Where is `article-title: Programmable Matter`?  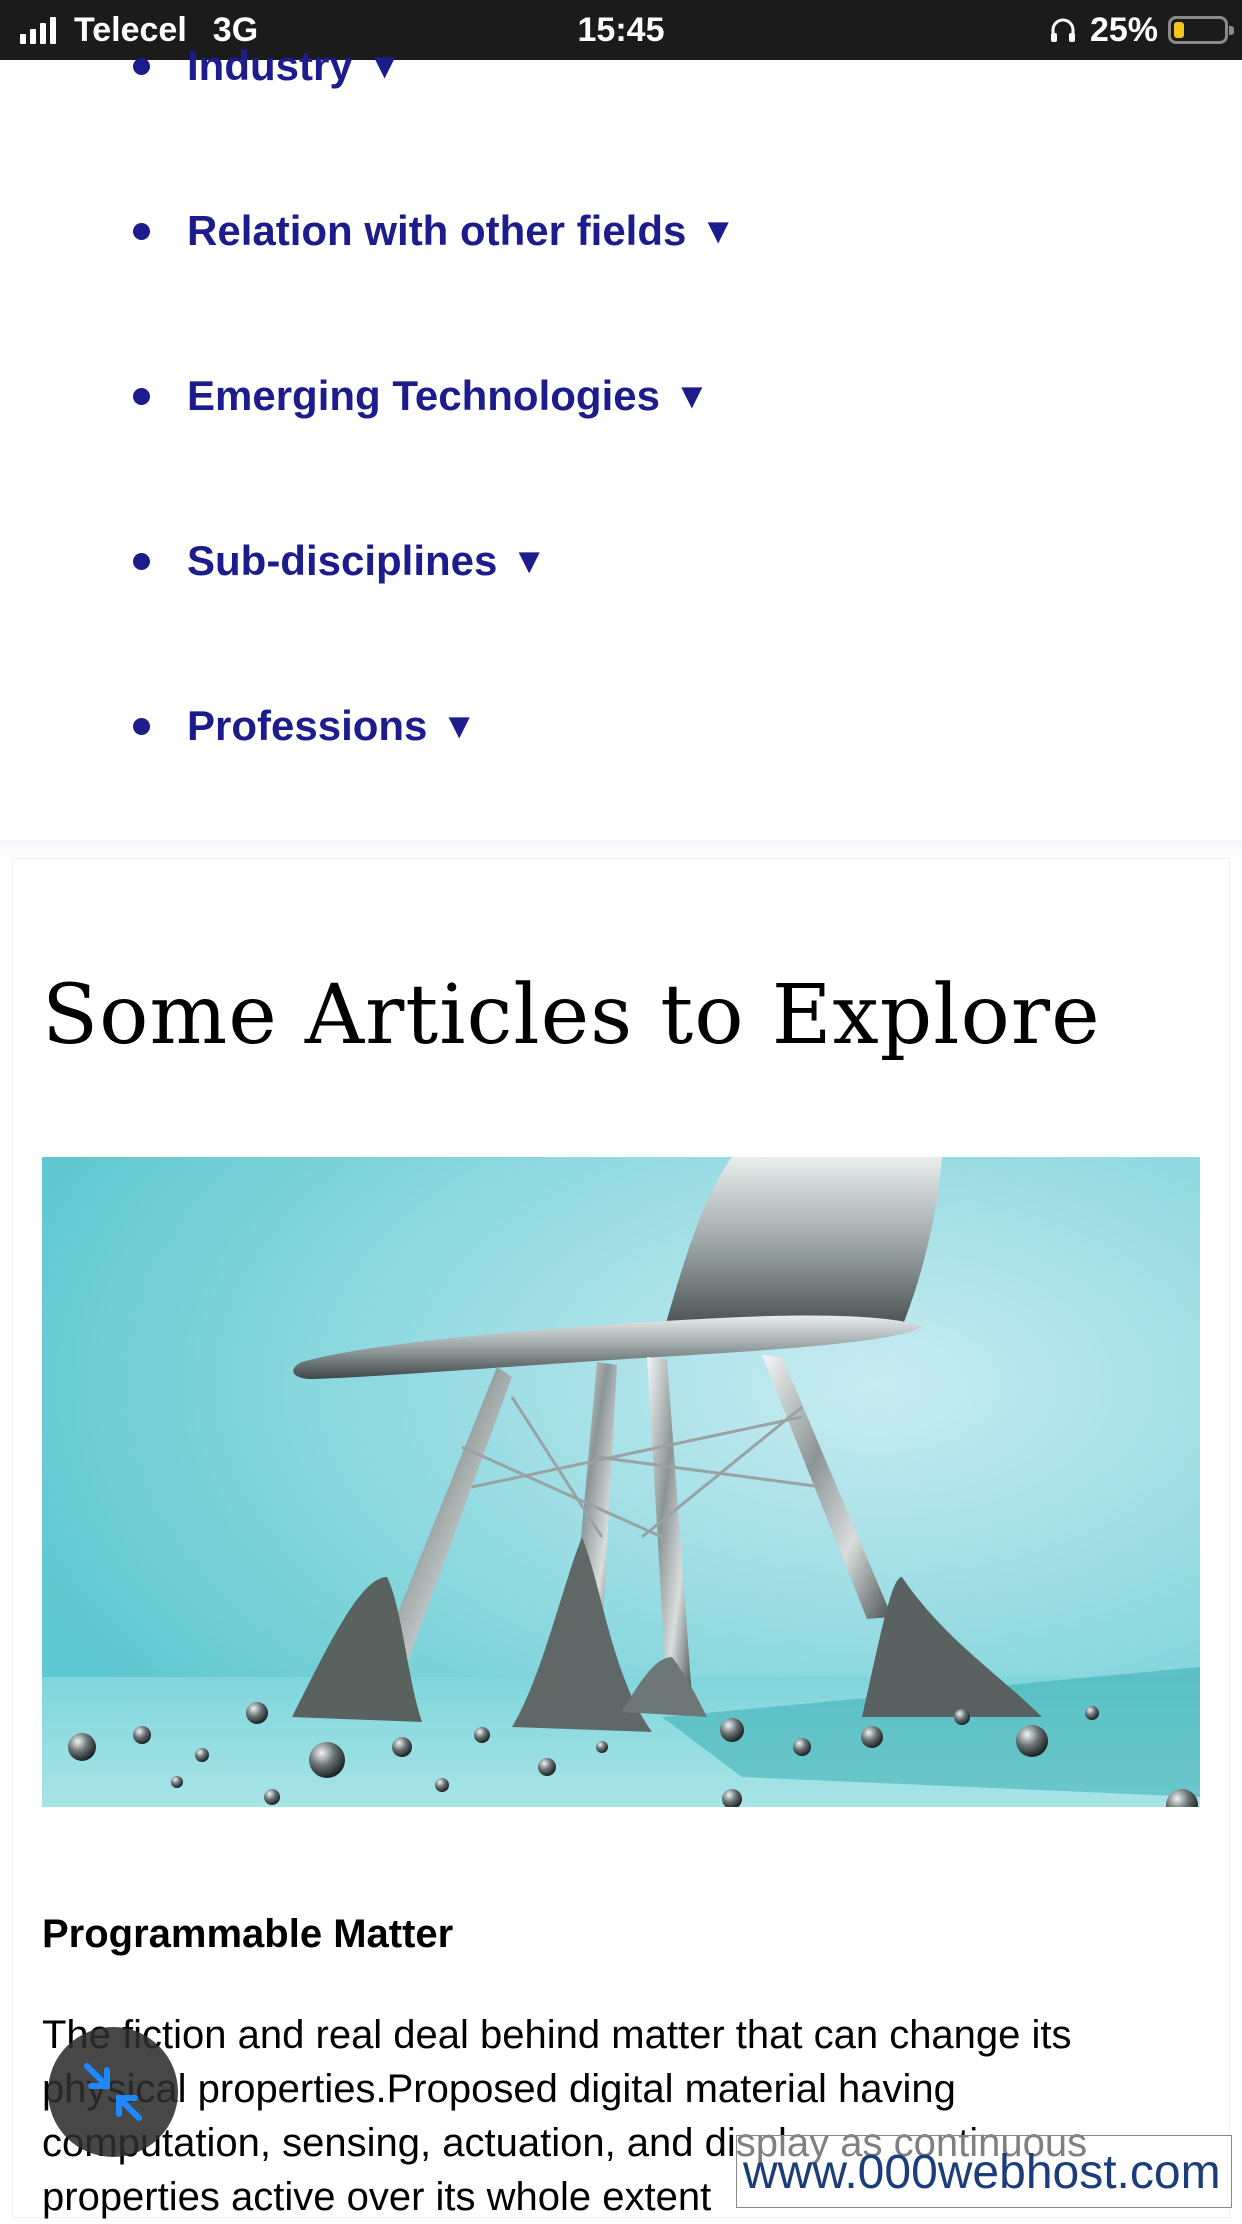
article-title: Programmable Matter is located at coordinates (247, 1934).